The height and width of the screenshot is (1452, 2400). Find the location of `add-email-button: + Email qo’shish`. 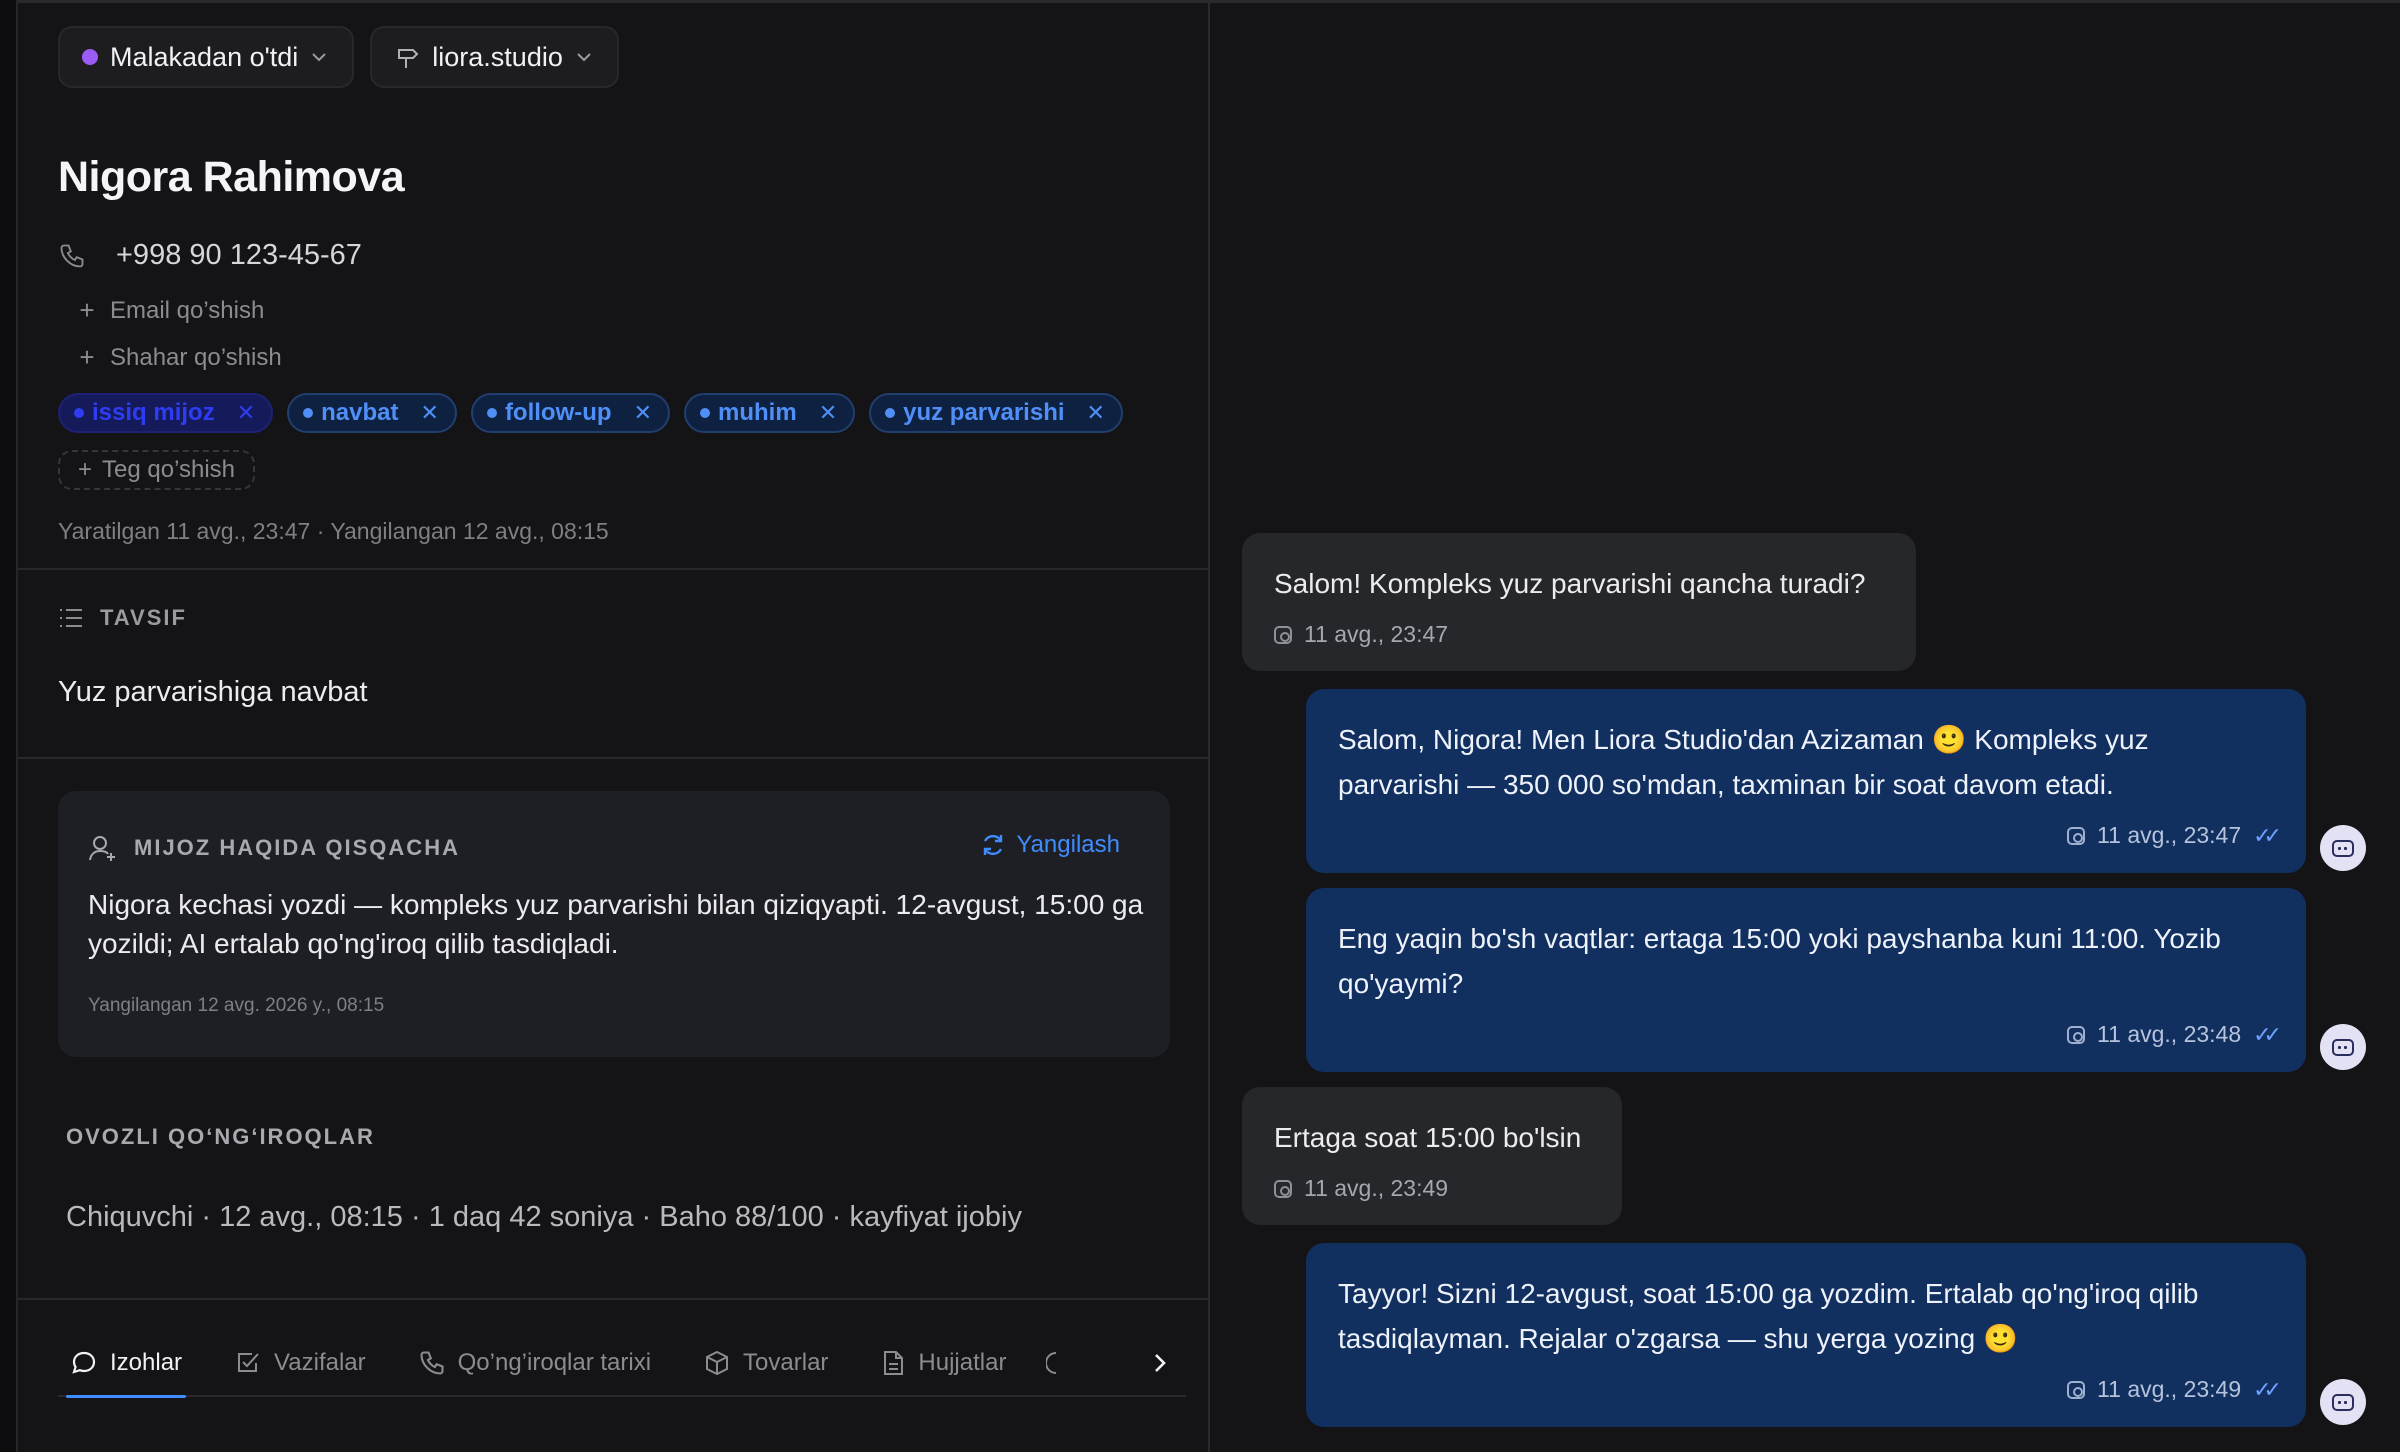

add-email-button: + Email qo’shish is located at coordinates (171, 310).